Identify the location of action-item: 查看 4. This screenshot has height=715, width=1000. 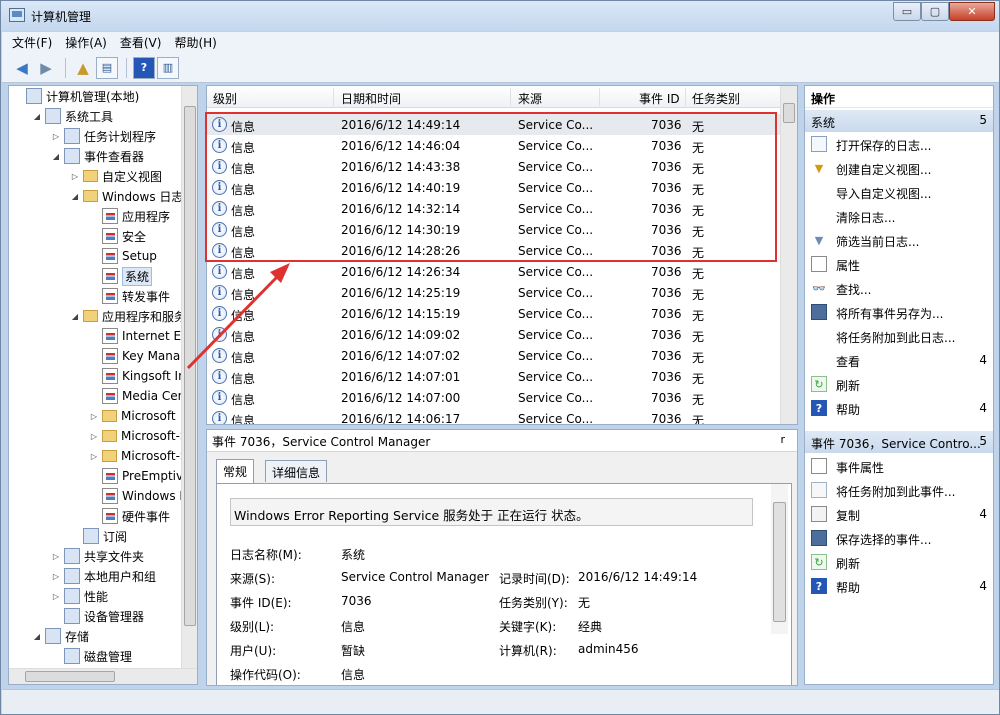
(899, 360).